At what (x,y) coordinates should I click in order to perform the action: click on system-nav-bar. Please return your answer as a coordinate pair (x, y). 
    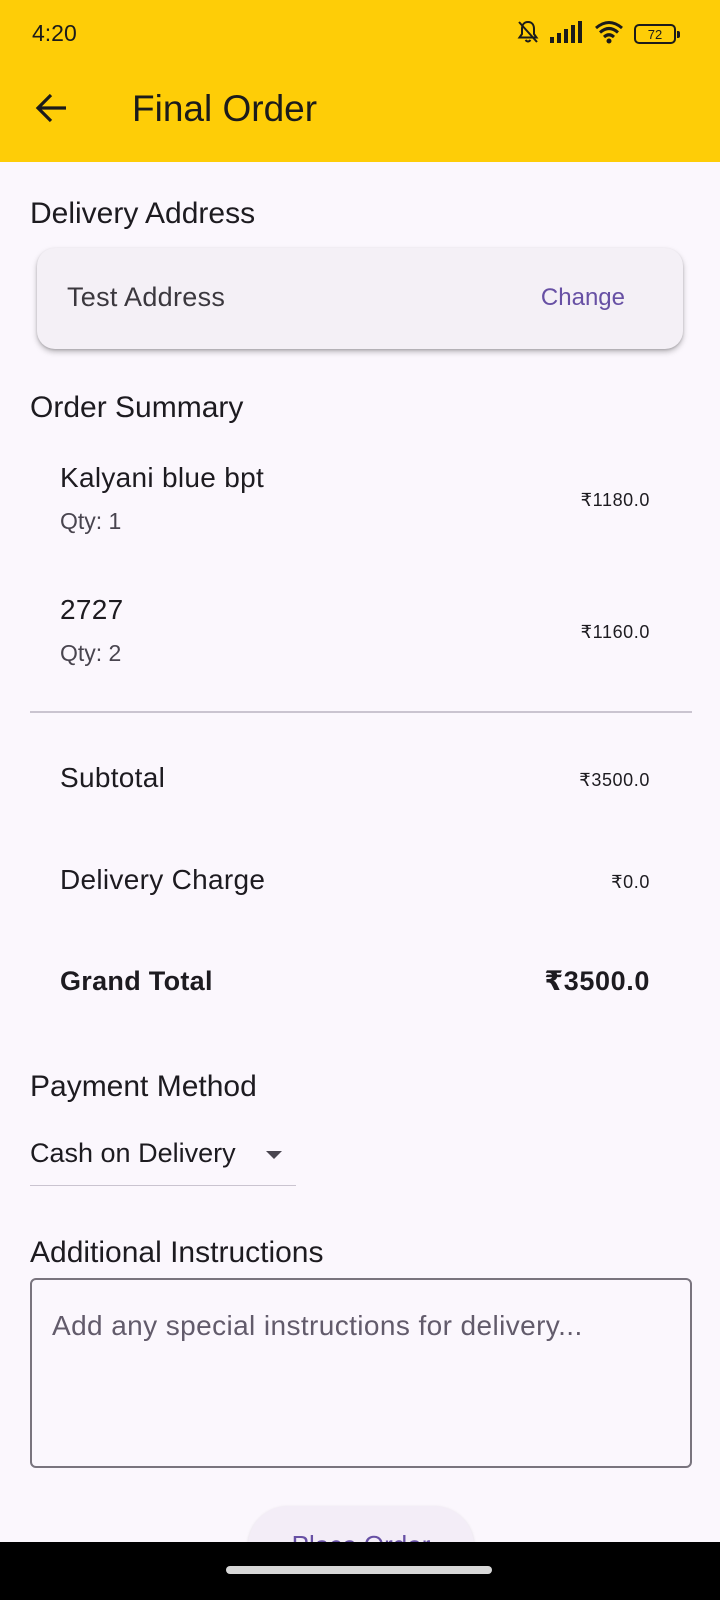
    Looking at the image, I should click on (360, 1571).